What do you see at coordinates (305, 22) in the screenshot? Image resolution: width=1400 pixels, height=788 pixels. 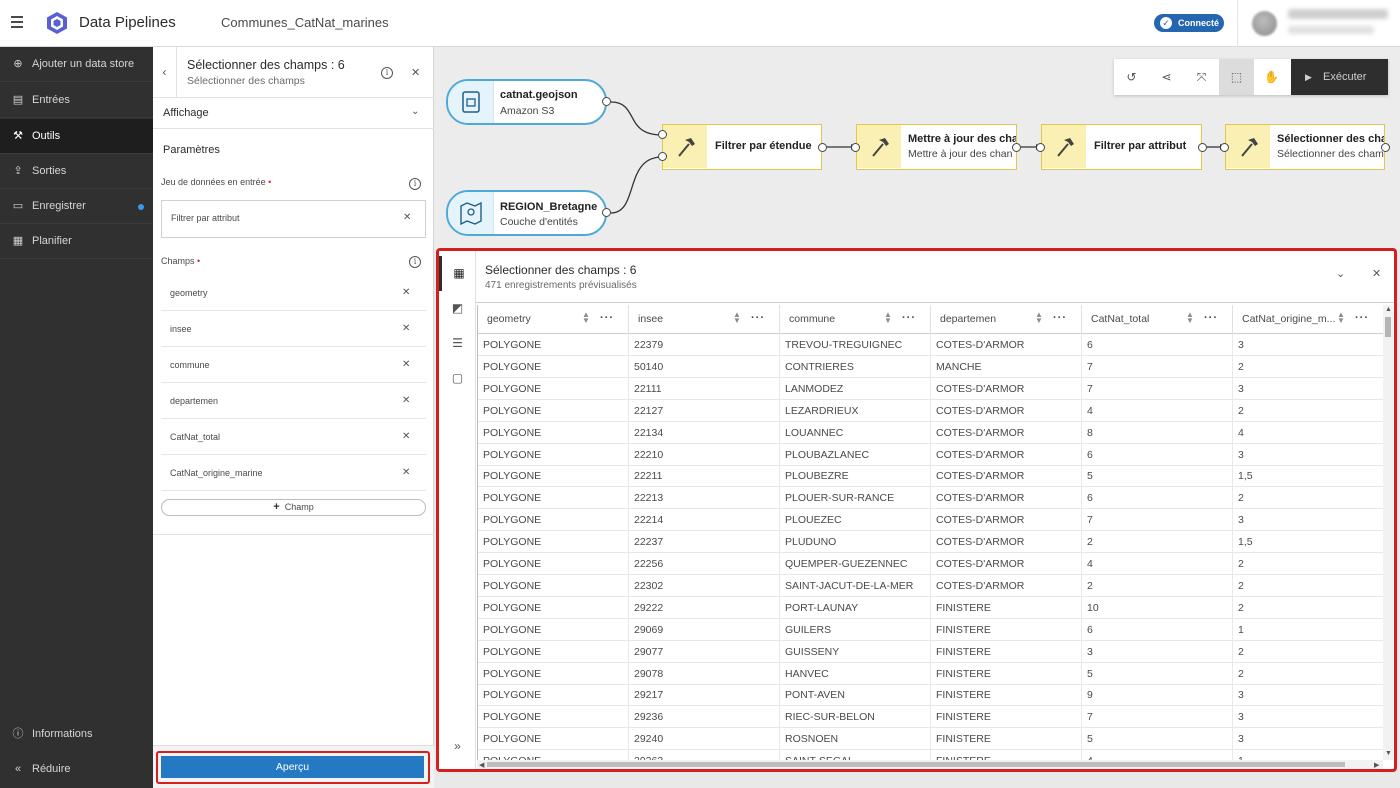 I see `document-title: Communes_CatNat_marines` at bounding box center [305, 22].